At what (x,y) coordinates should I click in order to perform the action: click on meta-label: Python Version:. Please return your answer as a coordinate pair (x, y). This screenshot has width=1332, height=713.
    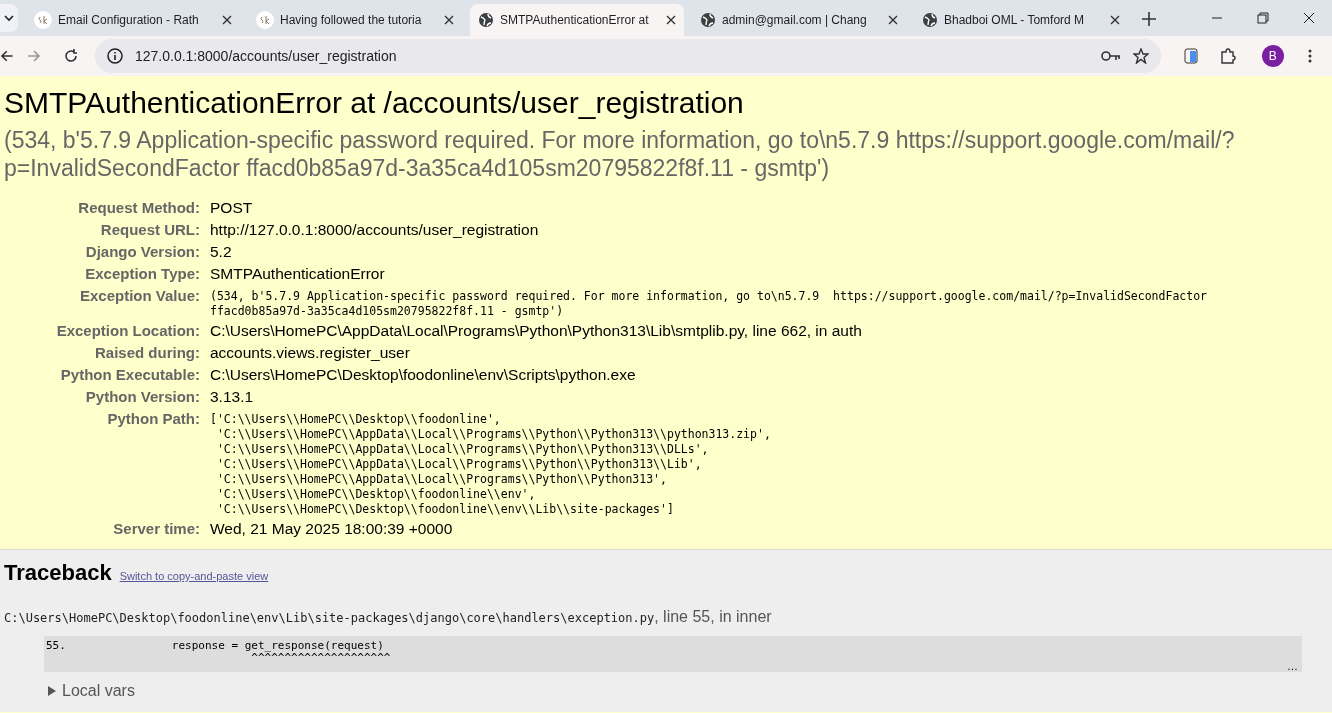
    Looking at the image, I should click on (142, 397).